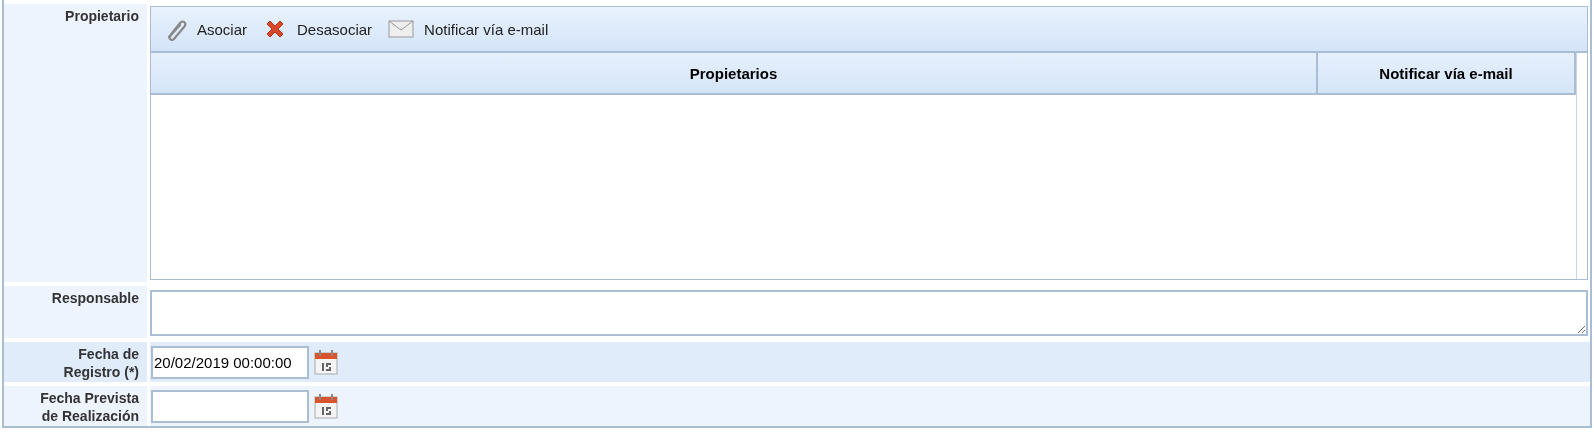 The height and width of the screenshot is (436, 1594). Describe the element at coordinates (89, 407) in the screenshot. I see `field-label: Fecha Prevista de Realización` at that location.